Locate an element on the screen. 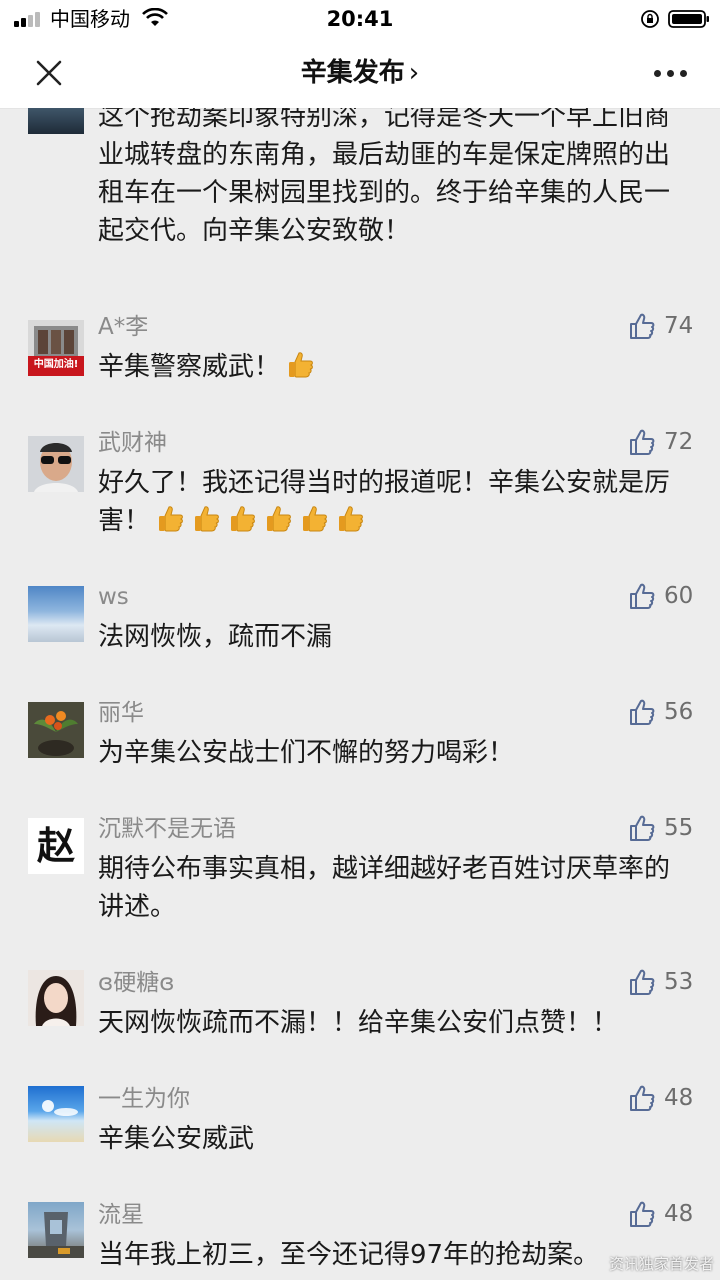 This screenshot has width=720, height=1280. avatar: 赵 is located at coordinates (56, 846).